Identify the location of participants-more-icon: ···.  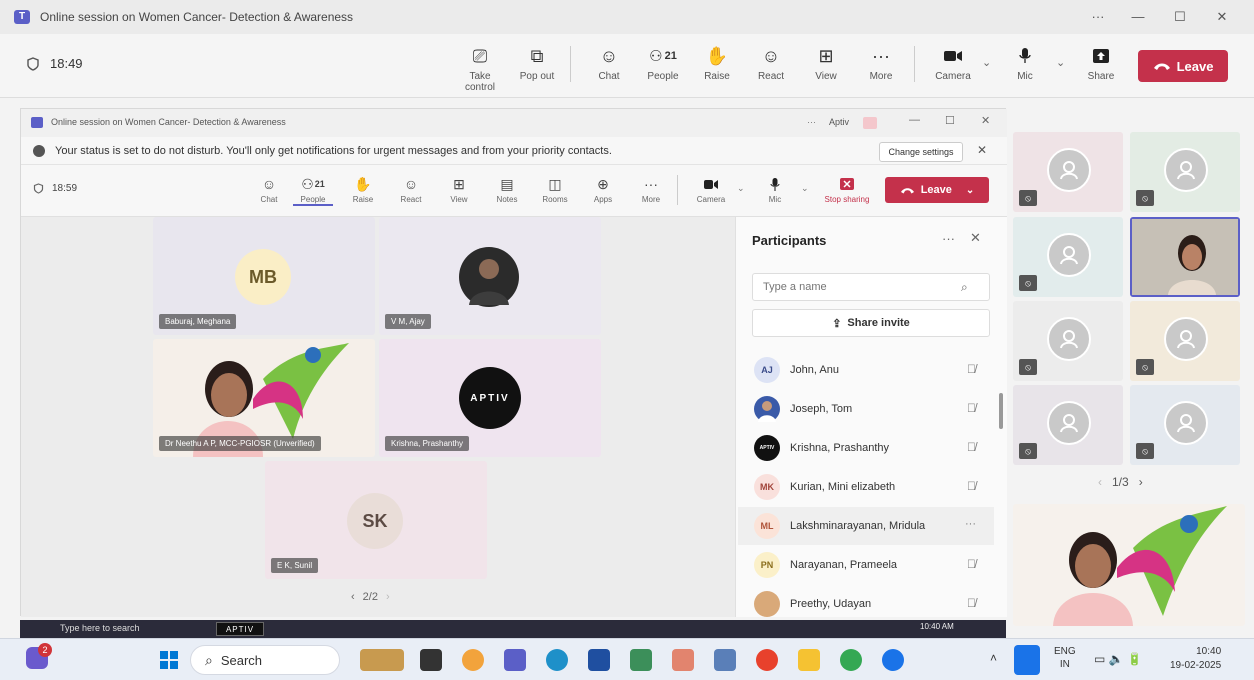
(948, 238).